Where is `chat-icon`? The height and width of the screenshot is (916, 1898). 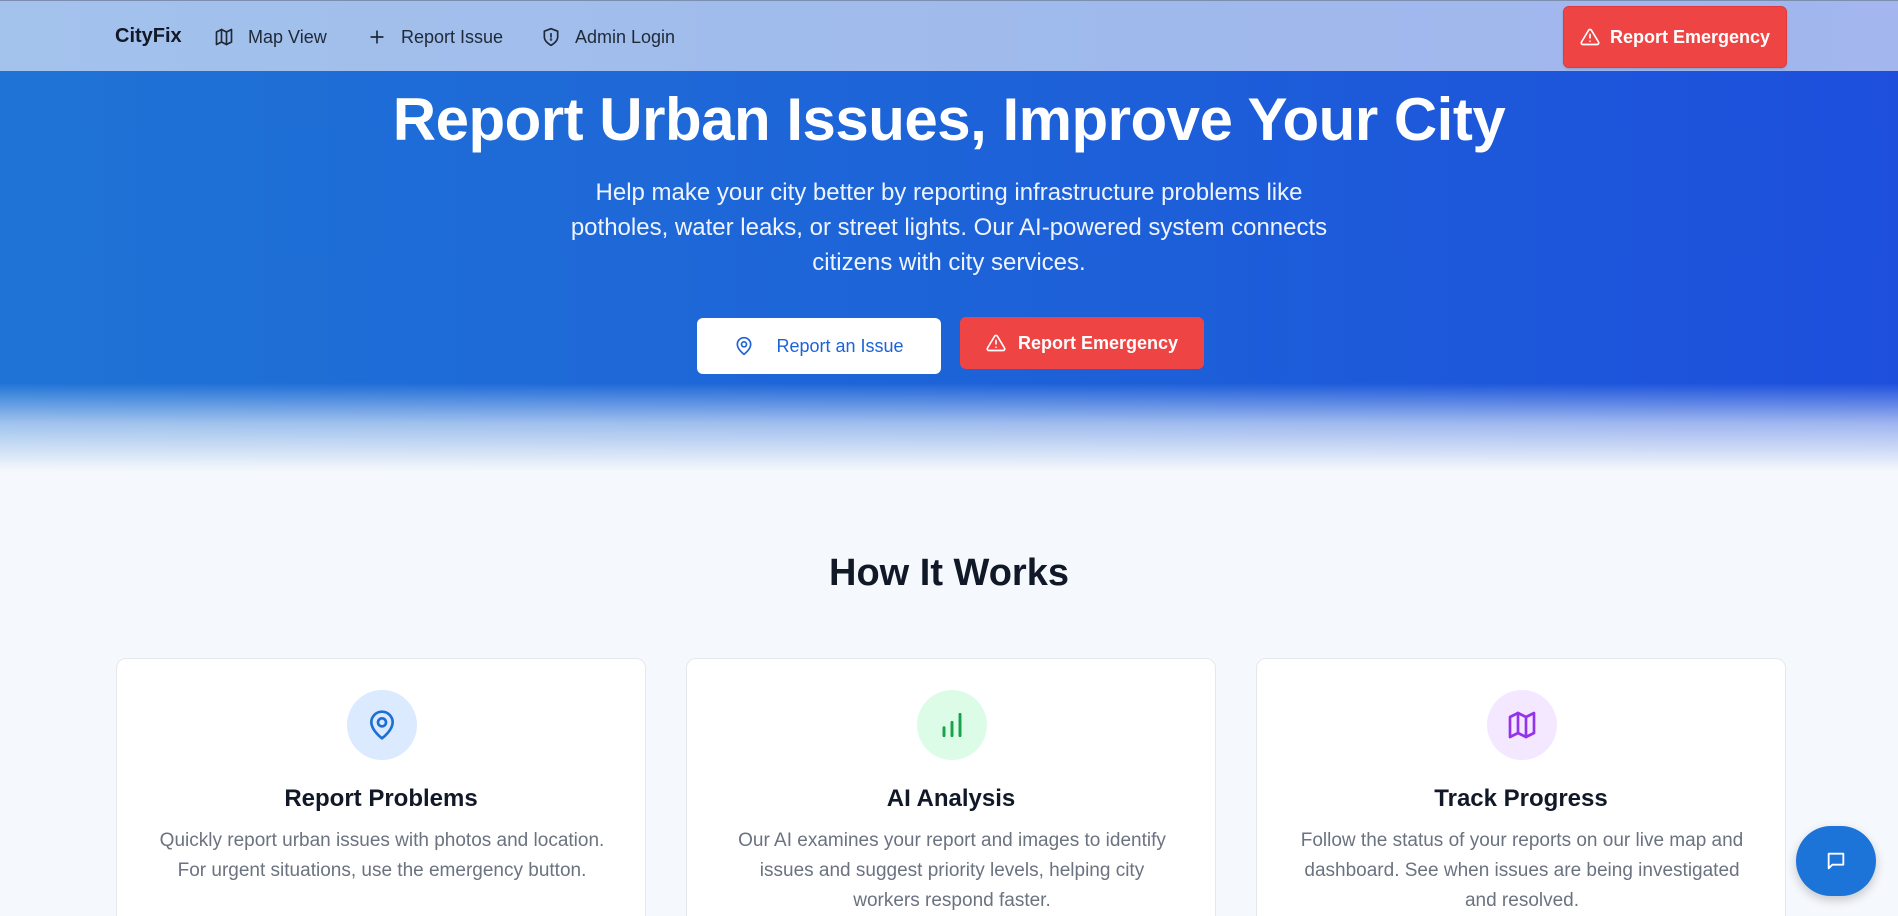 chat-icon is located at coordinates (1836, 861).